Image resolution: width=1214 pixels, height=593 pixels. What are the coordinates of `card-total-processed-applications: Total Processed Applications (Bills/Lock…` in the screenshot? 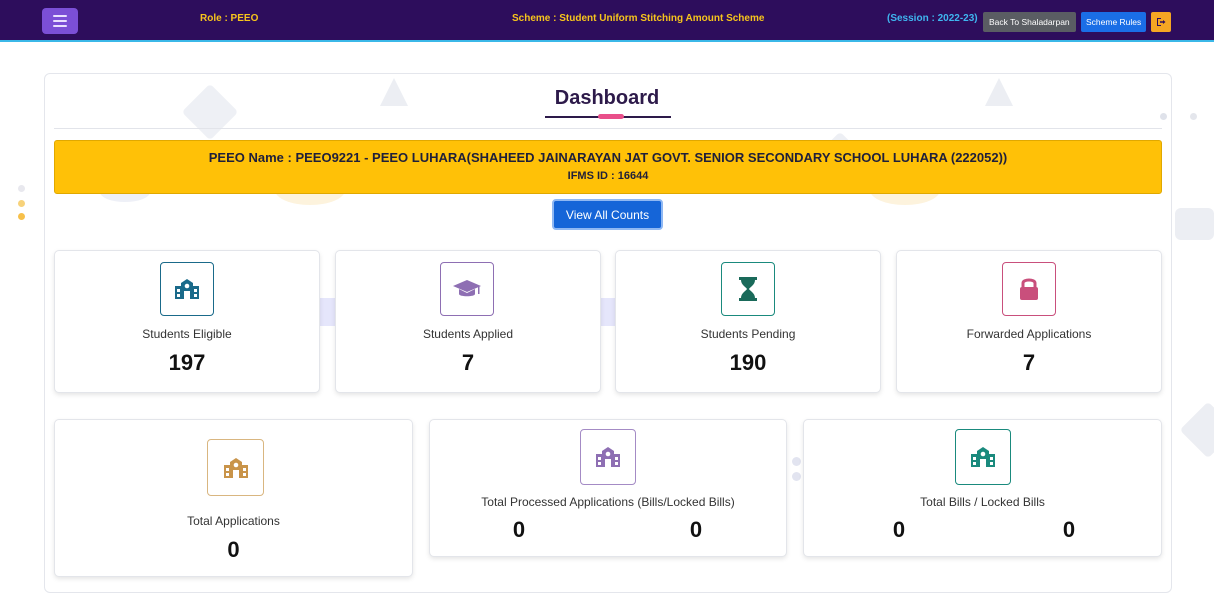 It's located at (608, 488).